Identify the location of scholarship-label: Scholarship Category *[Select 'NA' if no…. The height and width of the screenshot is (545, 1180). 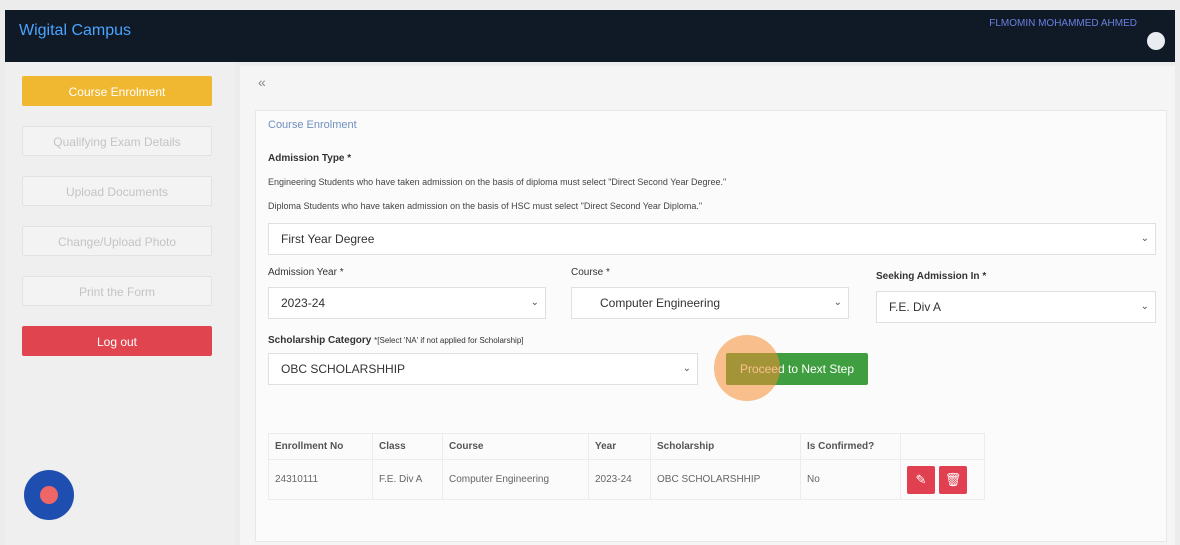
(396, 340).